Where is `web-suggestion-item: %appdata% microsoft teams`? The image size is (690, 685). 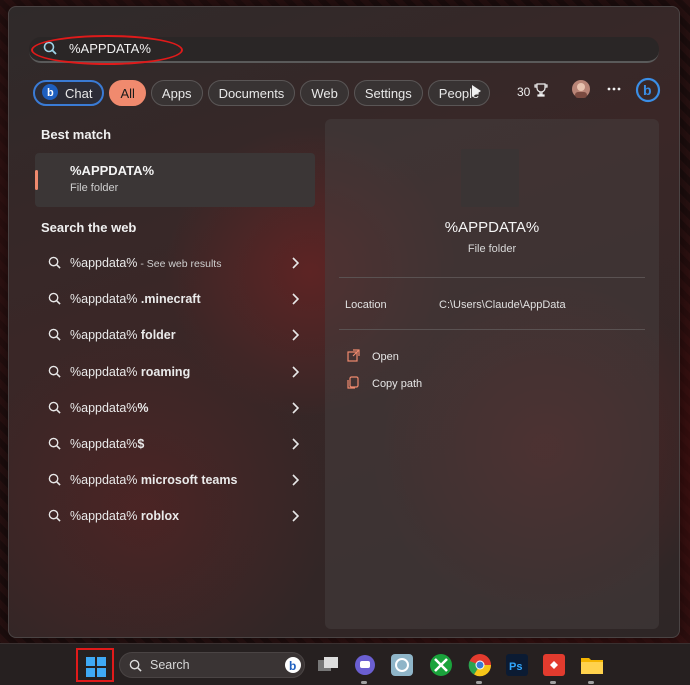
web-suggestion-item: %appdata% microsoft teams is located at coordinates (175, 480).